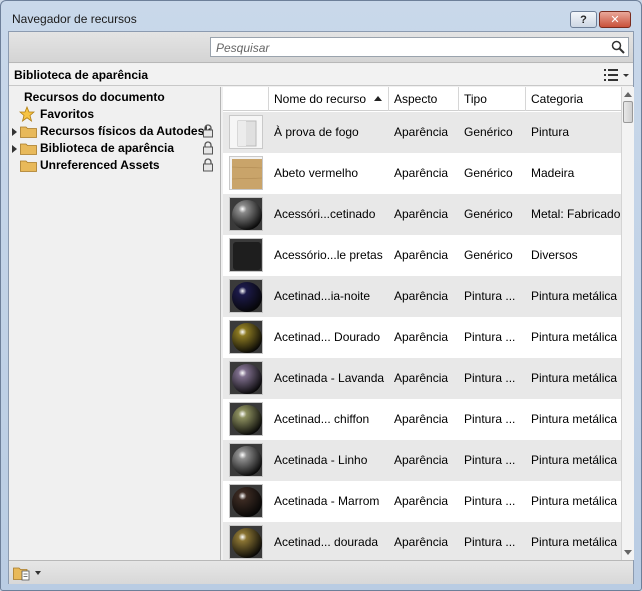 This screenshot has height=591, width=642. I want to click on column-header-category: Categoria, so click(573, 99).